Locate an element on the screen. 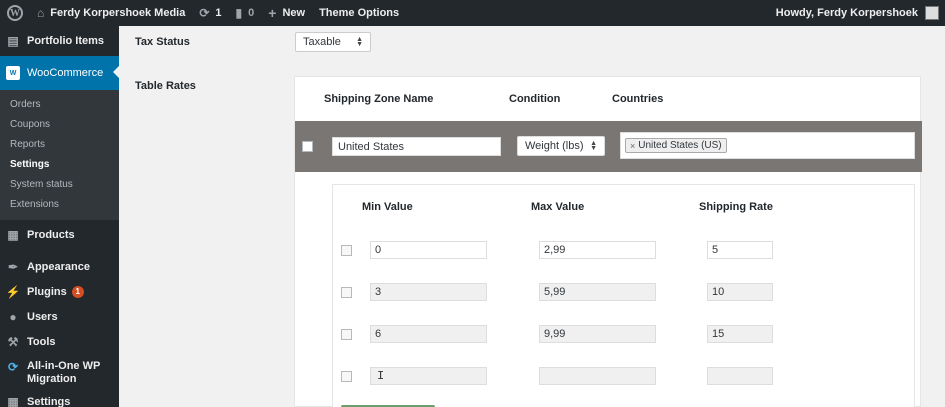 Image resolution: width=945 pixels, height=407 pixels. sidebar-item-plugins: ⚡ Plugins 1 is located at coordinates (59, 292).